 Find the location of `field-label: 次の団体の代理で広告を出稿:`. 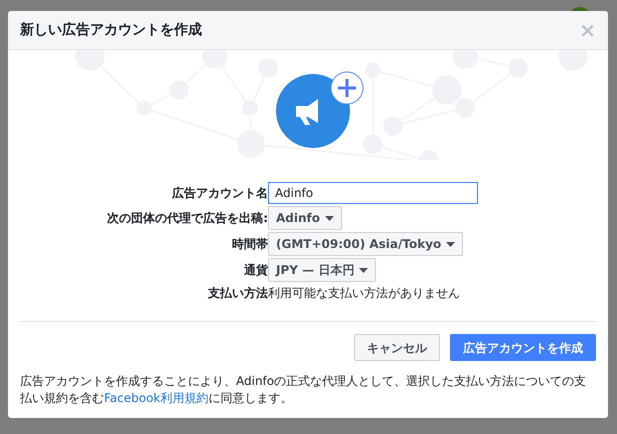

field-label: 次の団体の代理で広告を出稿: is located at coordinates (187, 218).